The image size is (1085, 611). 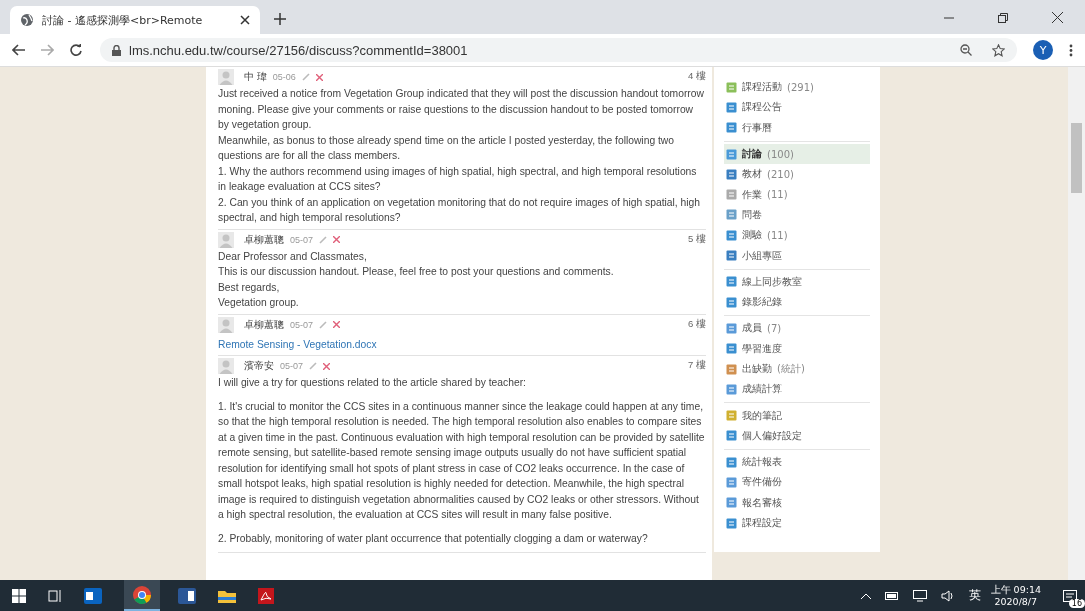 What do you see at coordinates (797, 415) in the screenshot?
I see `sidebar-item: 我的筆記` at bounding box center [797, 415].